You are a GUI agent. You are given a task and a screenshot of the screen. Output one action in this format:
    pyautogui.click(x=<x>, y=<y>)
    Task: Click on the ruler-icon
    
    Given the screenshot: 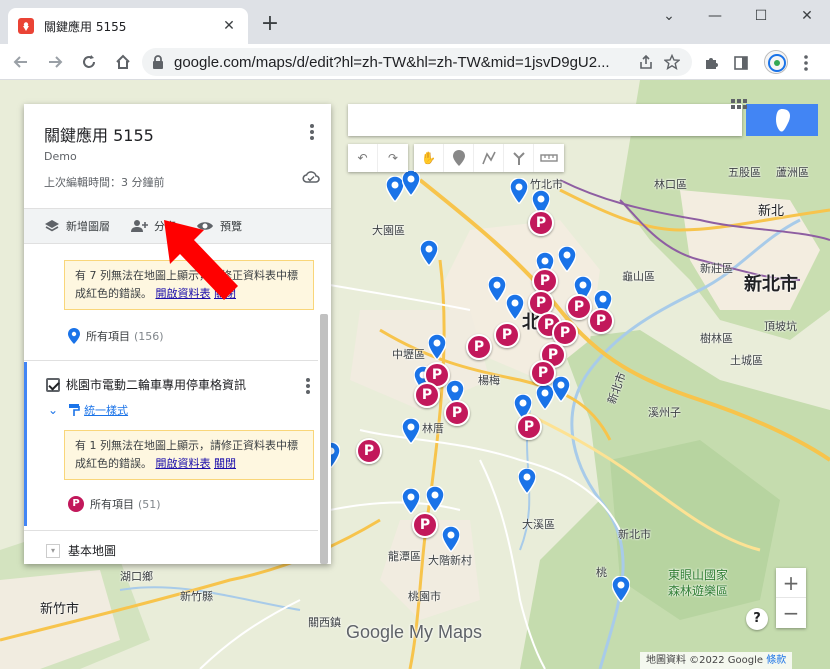 What is the action you would take?
    pyautogui.click(x=549, y=158)
    